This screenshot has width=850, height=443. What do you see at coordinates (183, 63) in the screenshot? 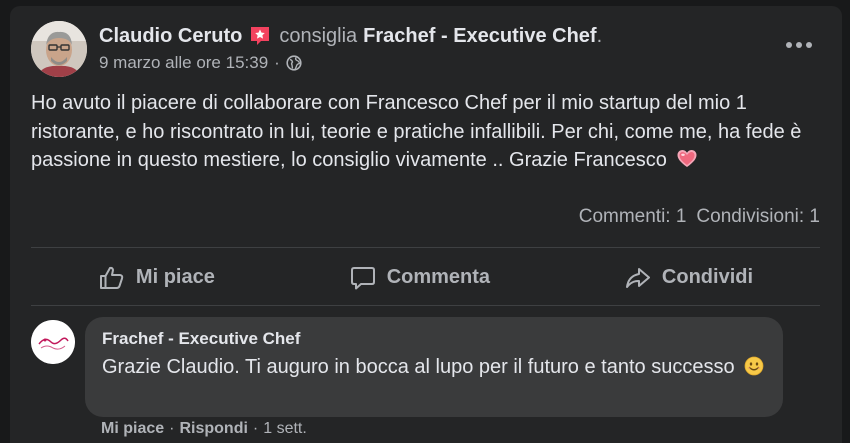
I see `post-timestamp: 9 marzo alle ore 15:39` at bounding box center [183, 63].